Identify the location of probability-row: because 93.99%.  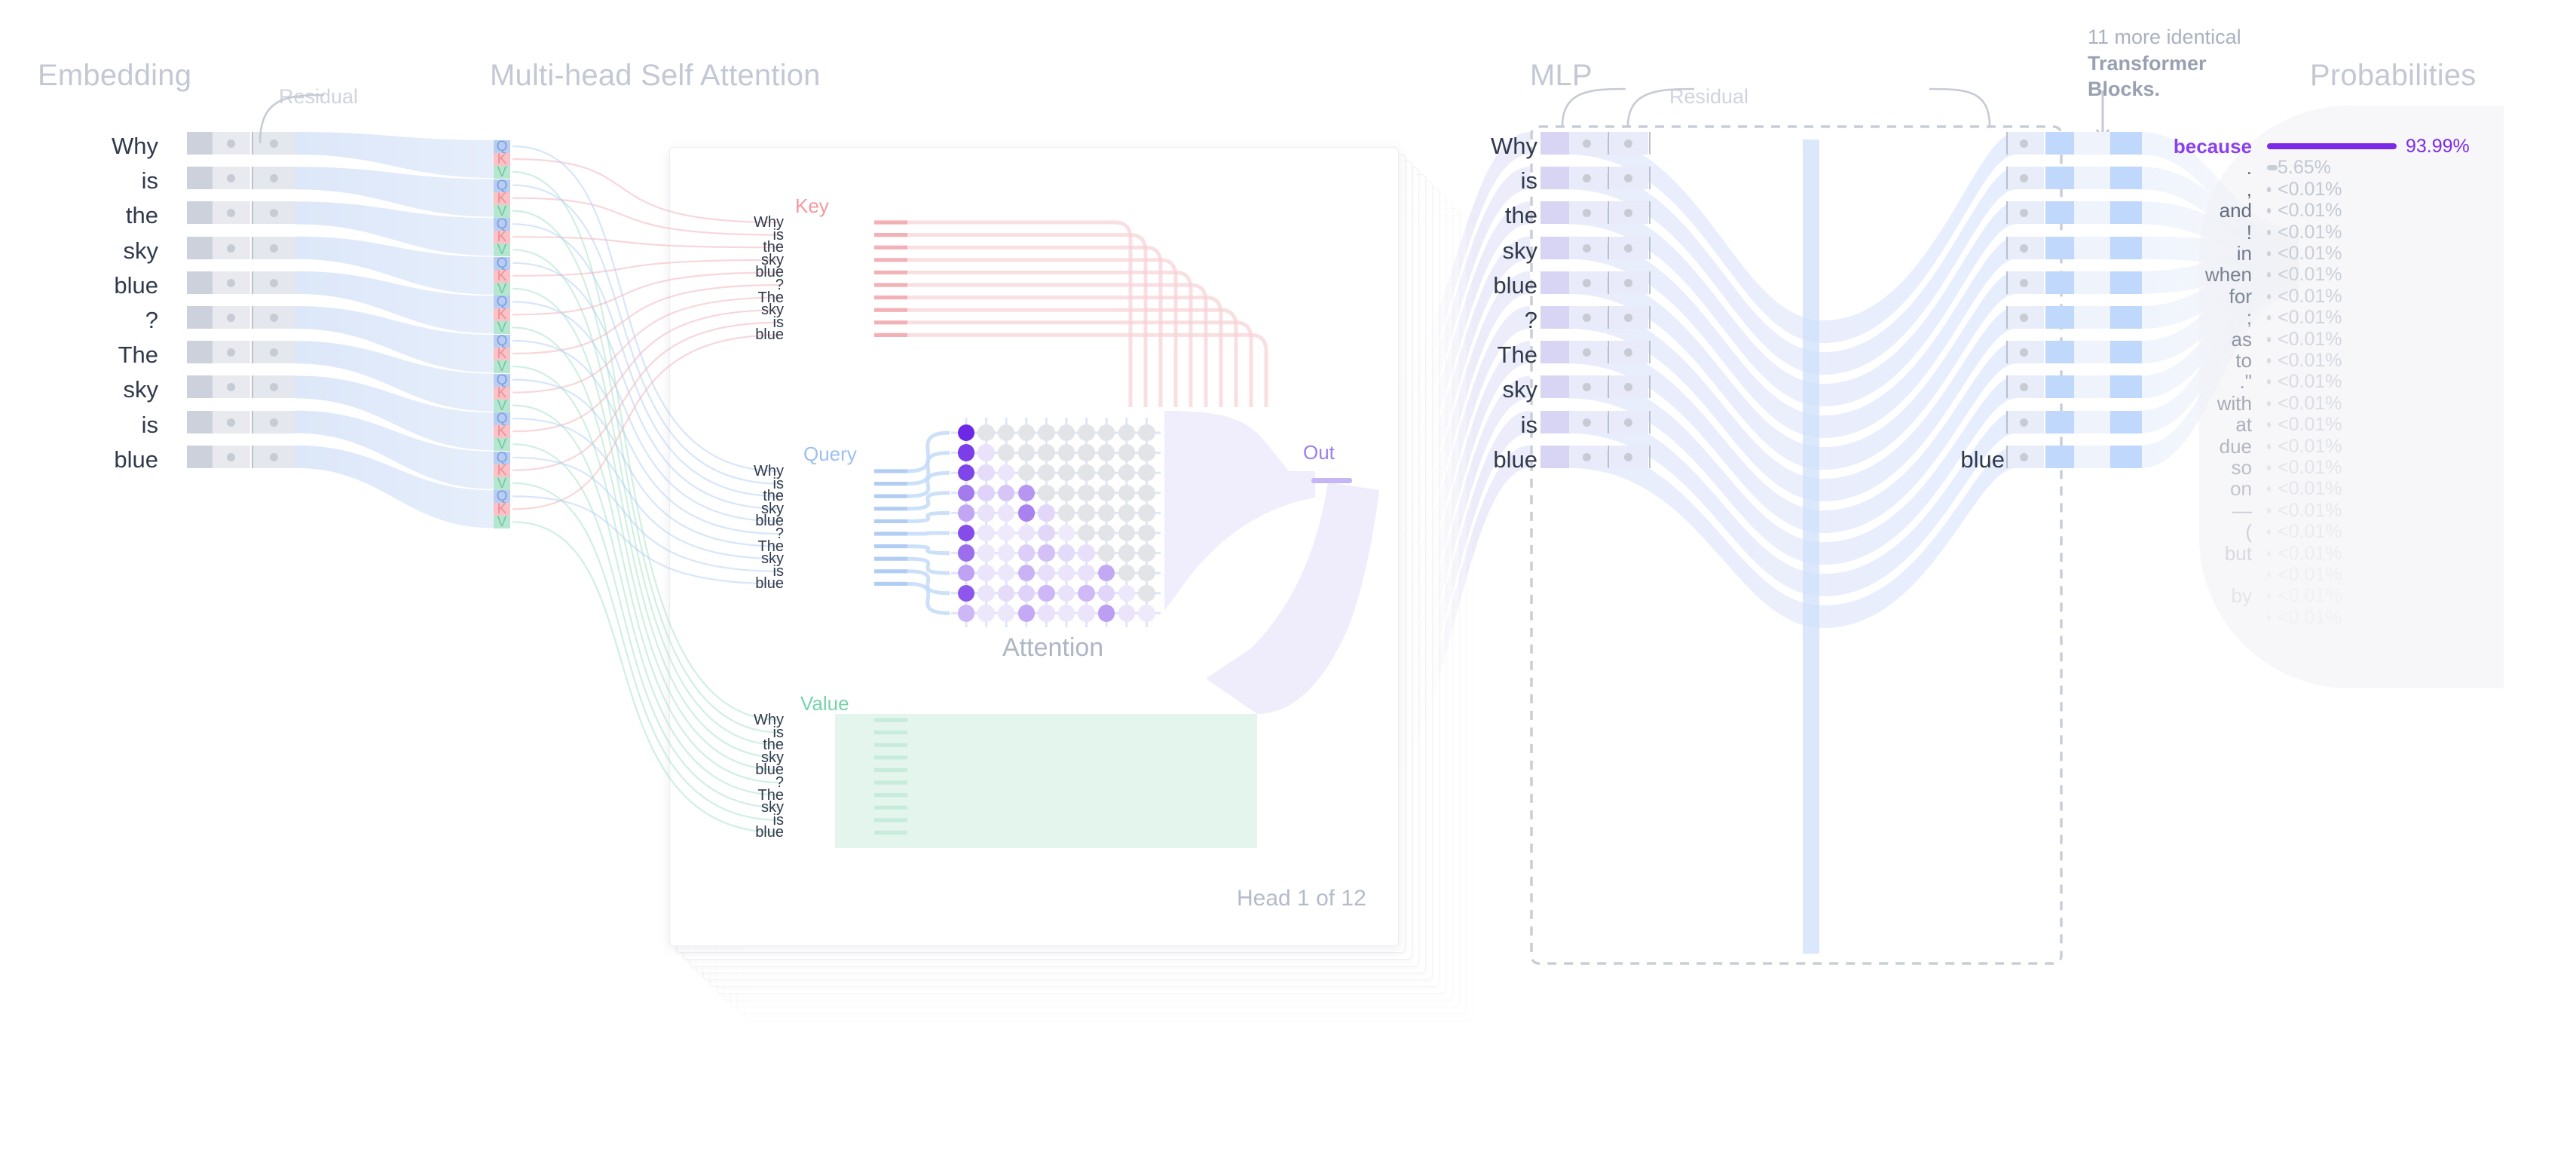
(2375, 146).